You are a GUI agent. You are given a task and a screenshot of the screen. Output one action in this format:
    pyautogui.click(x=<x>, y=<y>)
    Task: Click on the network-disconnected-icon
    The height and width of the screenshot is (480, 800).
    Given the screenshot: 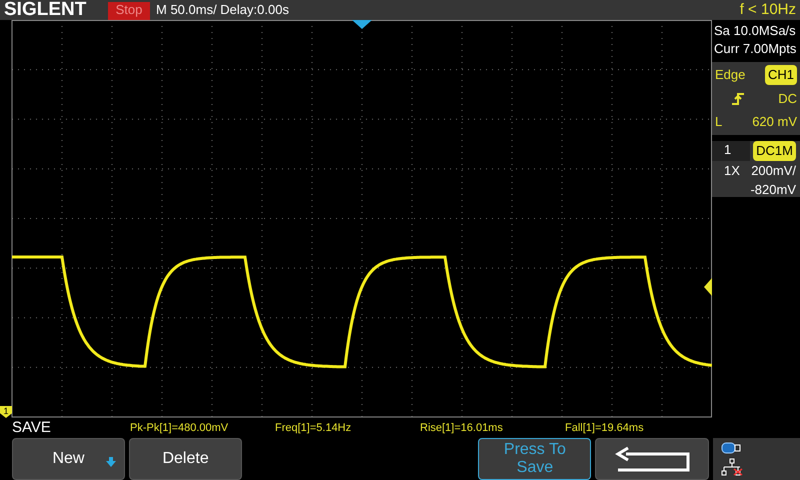 What is the action you would take?
    pyautogui.click(x=731, y=467)
    